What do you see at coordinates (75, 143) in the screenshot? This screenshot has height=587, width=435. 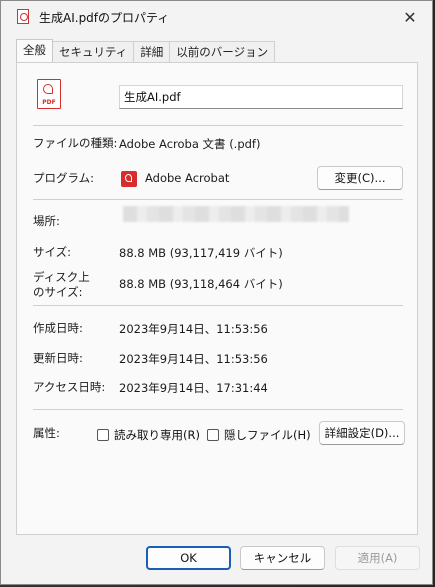 I see `file-type-label: ファイルの種類:` at bounding box center [75, 143].